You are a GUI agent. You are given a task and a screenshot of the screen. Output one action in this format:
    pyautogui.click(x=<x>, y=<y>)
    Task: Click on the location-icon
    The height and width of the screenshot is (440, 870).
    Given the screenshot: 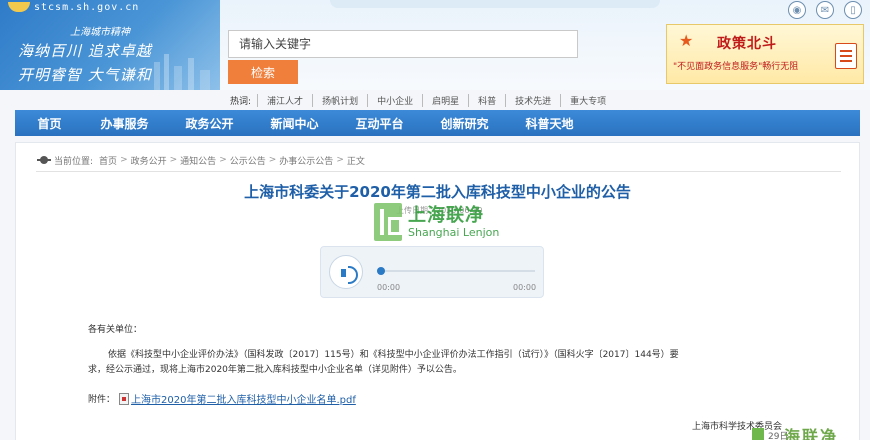 What is the action you would take?
    pyautogui.click(x=44, y=160)
    